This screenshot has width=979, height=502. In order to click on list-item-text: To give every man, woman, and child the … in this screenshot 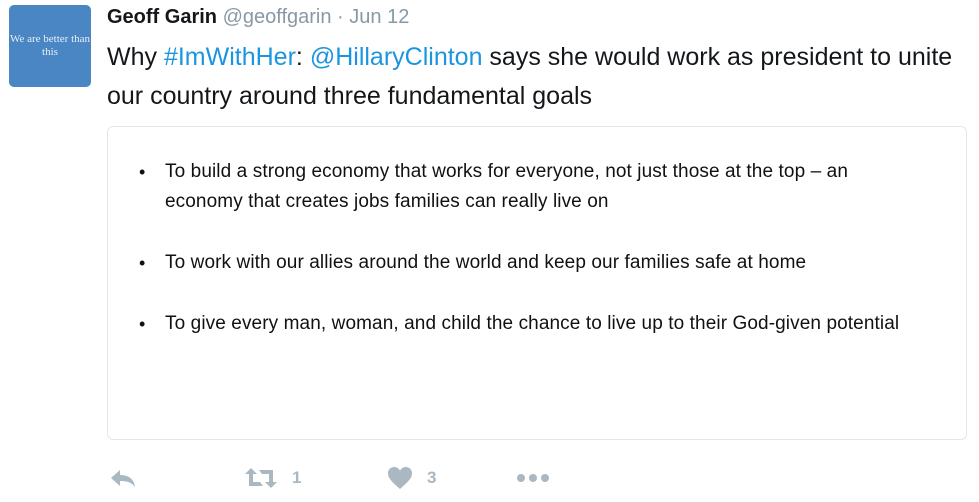, I will do `click(532, 323)`.